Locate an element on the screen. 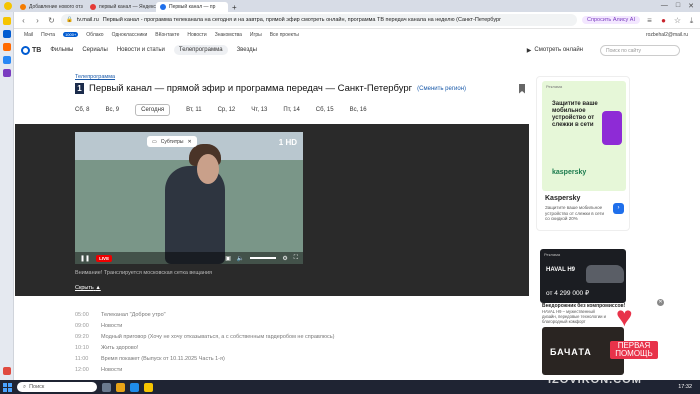 This screenshot has width=700, height=394. day-thu-13: Чт, 13 is located at coordinates (259, 110).